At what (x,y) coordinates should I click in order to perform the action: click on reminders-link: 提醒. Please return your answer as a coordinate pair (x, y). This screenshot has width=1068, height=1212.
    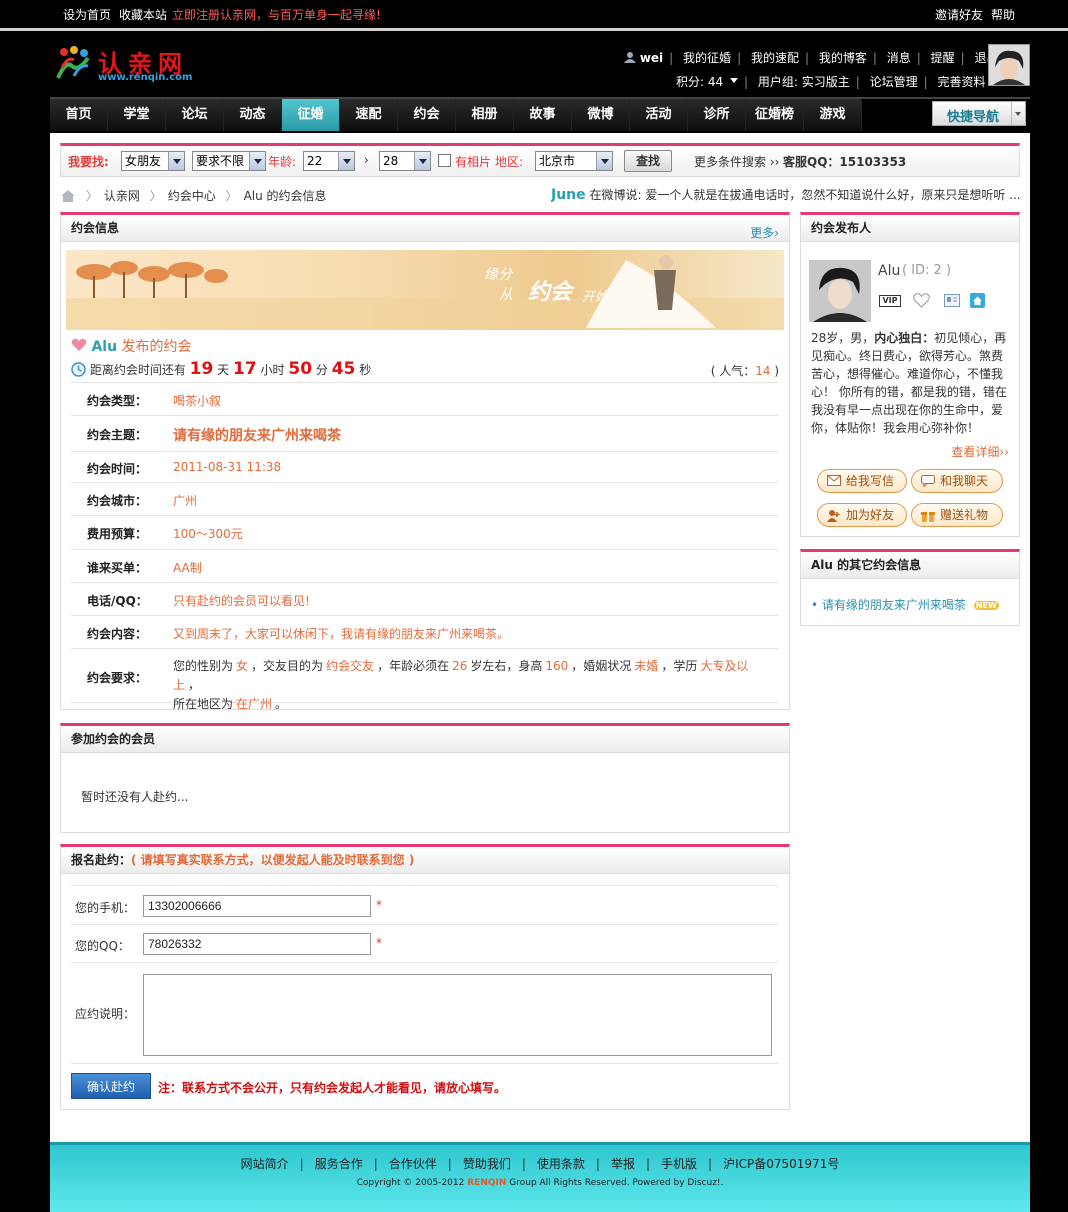
    Looking at the image, I should click on (943, 58).